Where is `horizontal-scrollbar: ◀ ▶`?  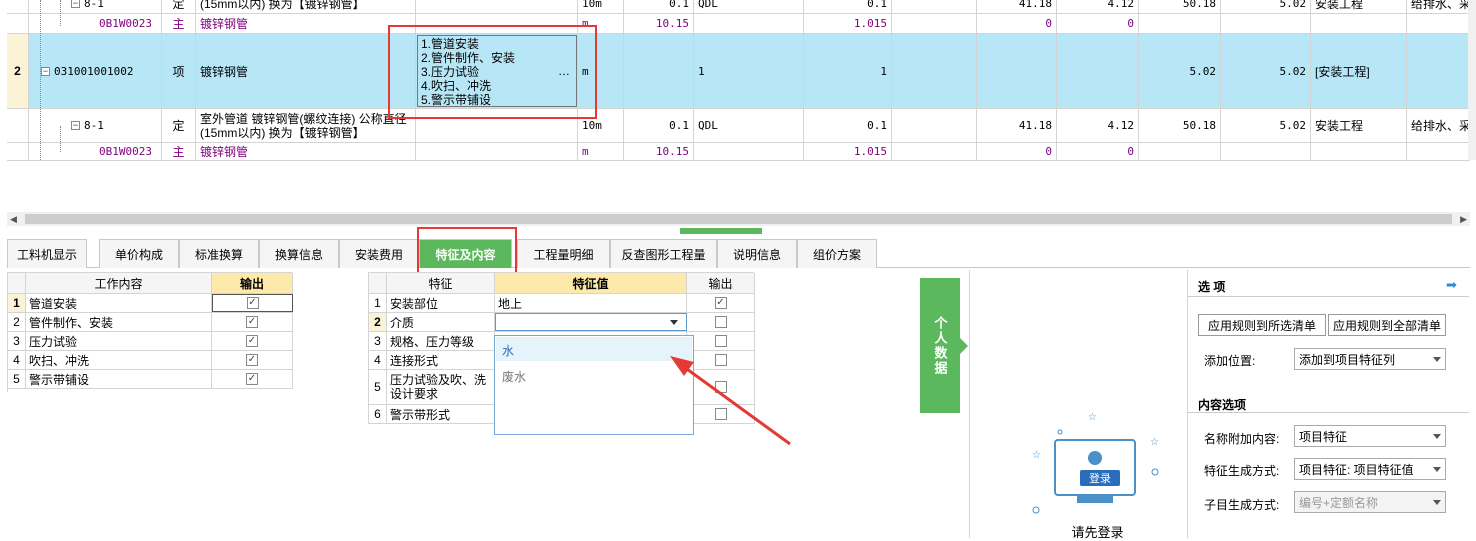
horizontal-scrollbar: ◀ ▶ is located at coordinates (738, 219).